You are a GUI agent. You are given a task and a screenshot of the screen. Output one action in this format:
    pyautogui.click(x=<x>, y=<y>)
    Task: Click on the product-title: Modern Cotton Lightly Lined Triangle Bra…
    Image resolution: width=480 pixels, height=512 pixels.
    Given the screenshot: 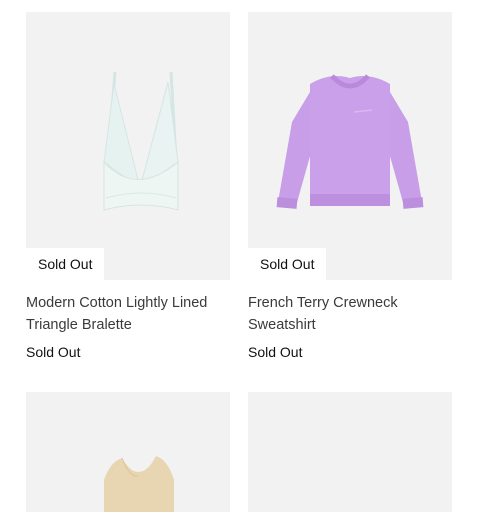 What is the action you would take?
    pyautogui.click(x=128, y=314)
    